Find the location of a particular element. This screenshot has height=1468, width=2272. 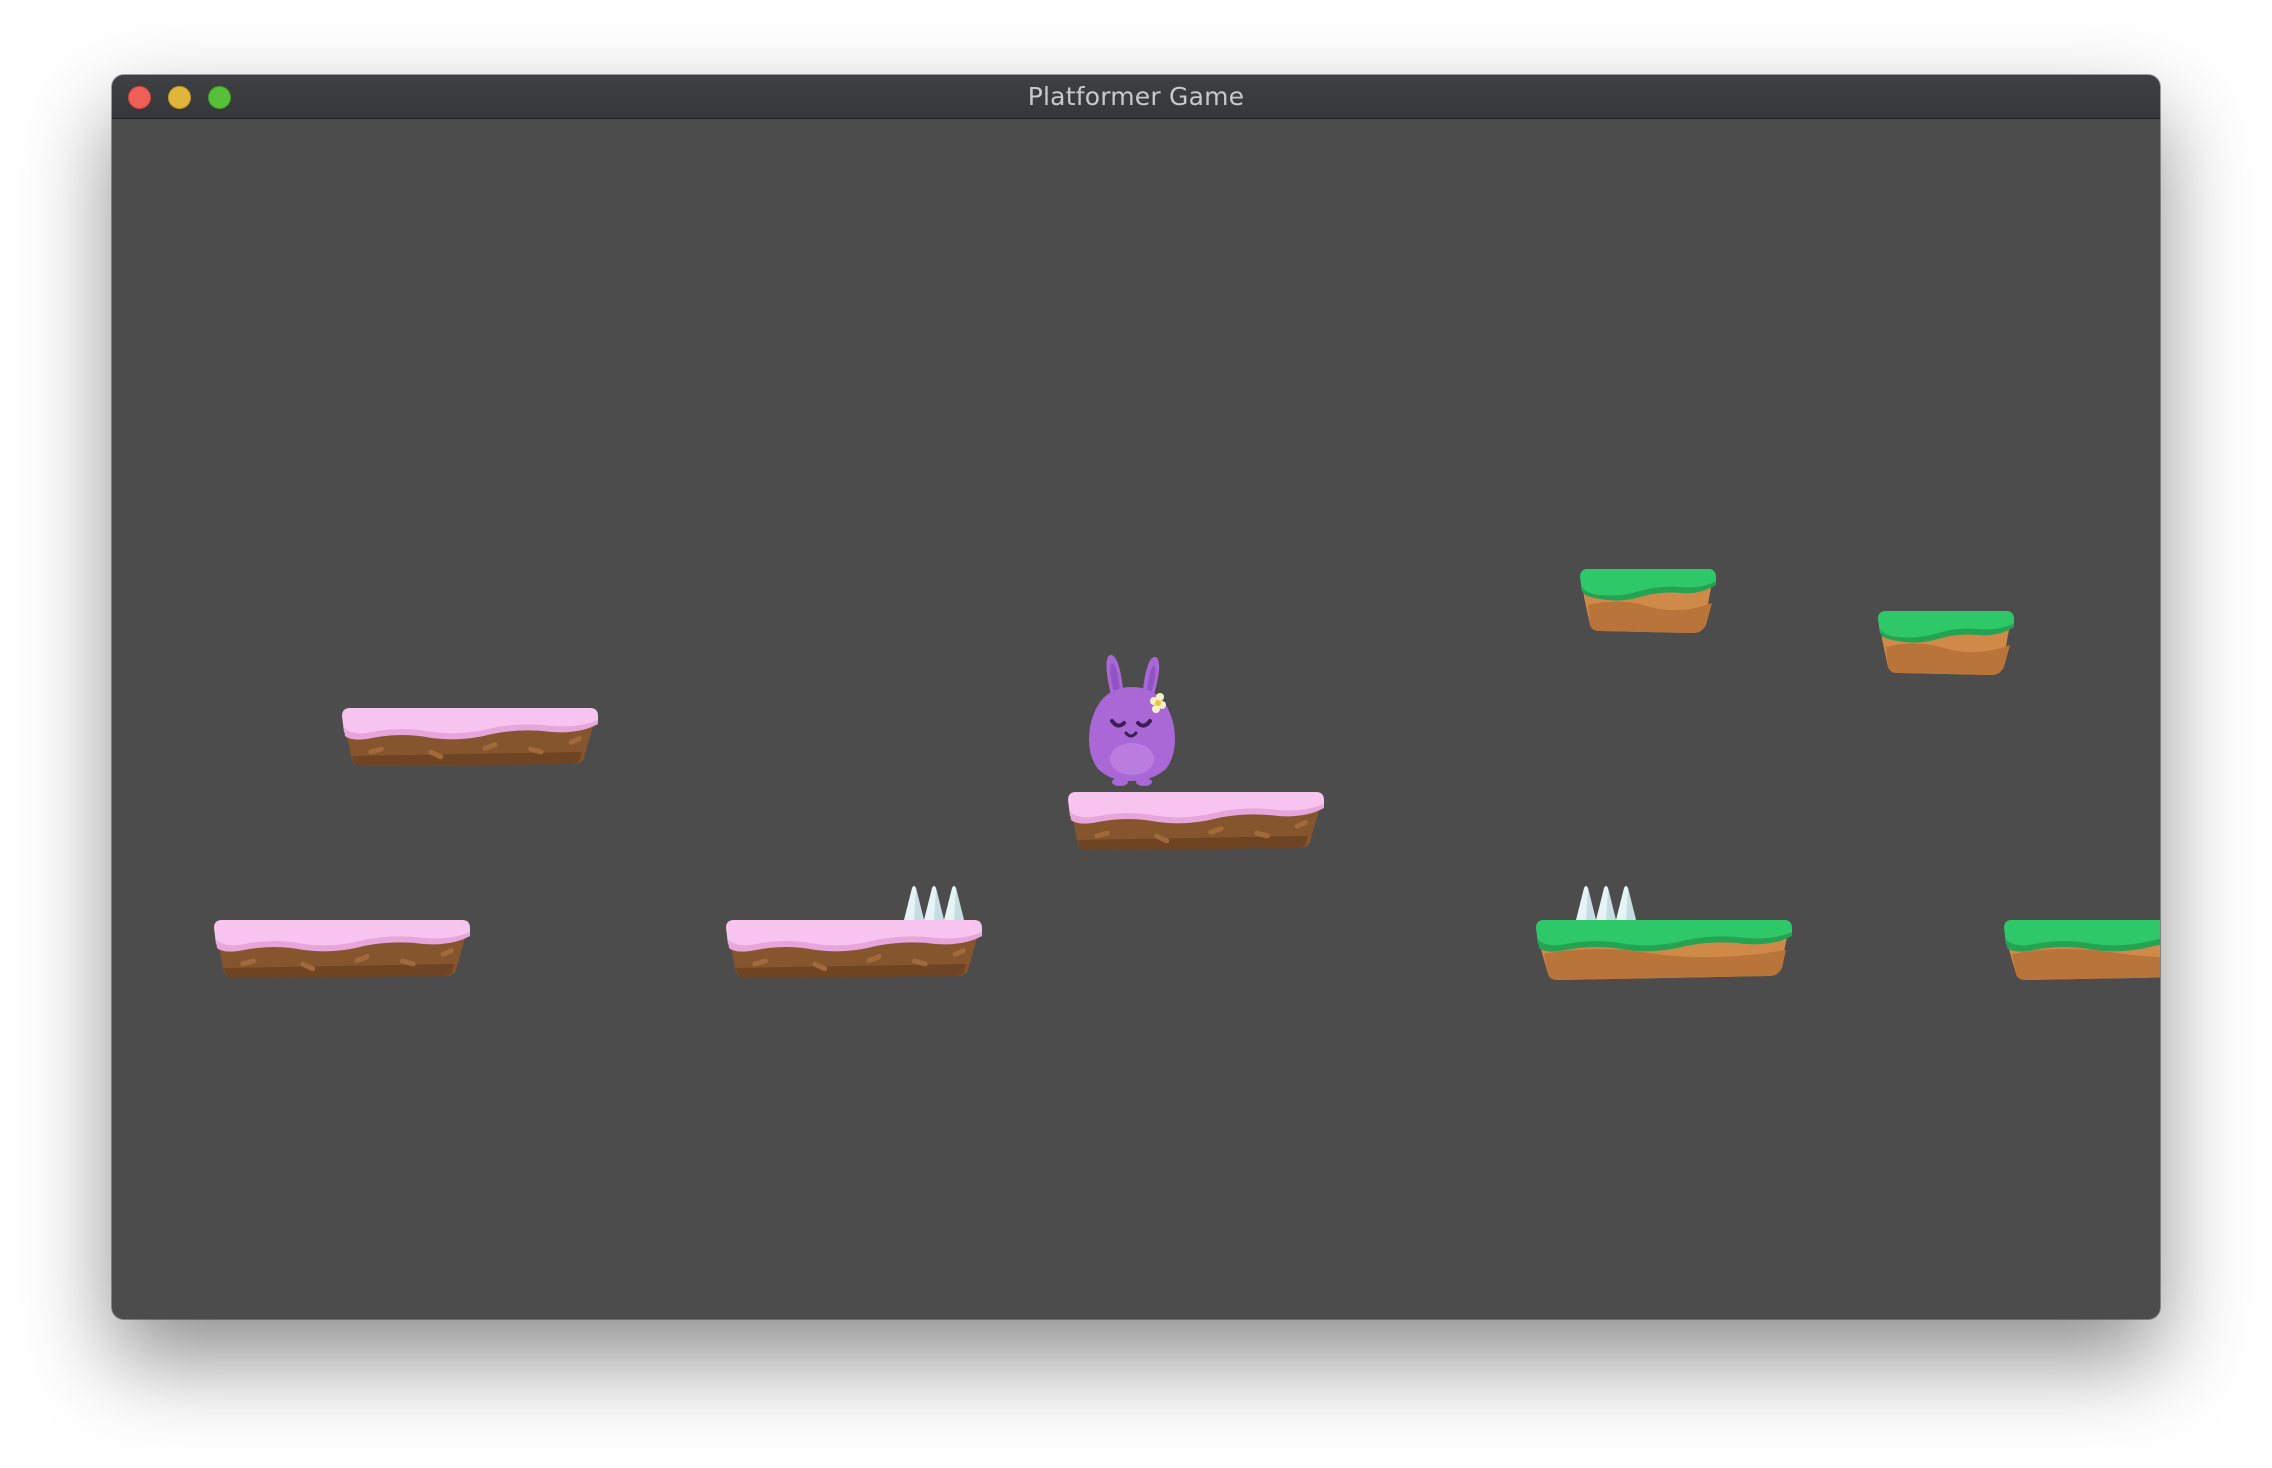

title-bar: Platformer Game is located at coordinates (1136, 97).